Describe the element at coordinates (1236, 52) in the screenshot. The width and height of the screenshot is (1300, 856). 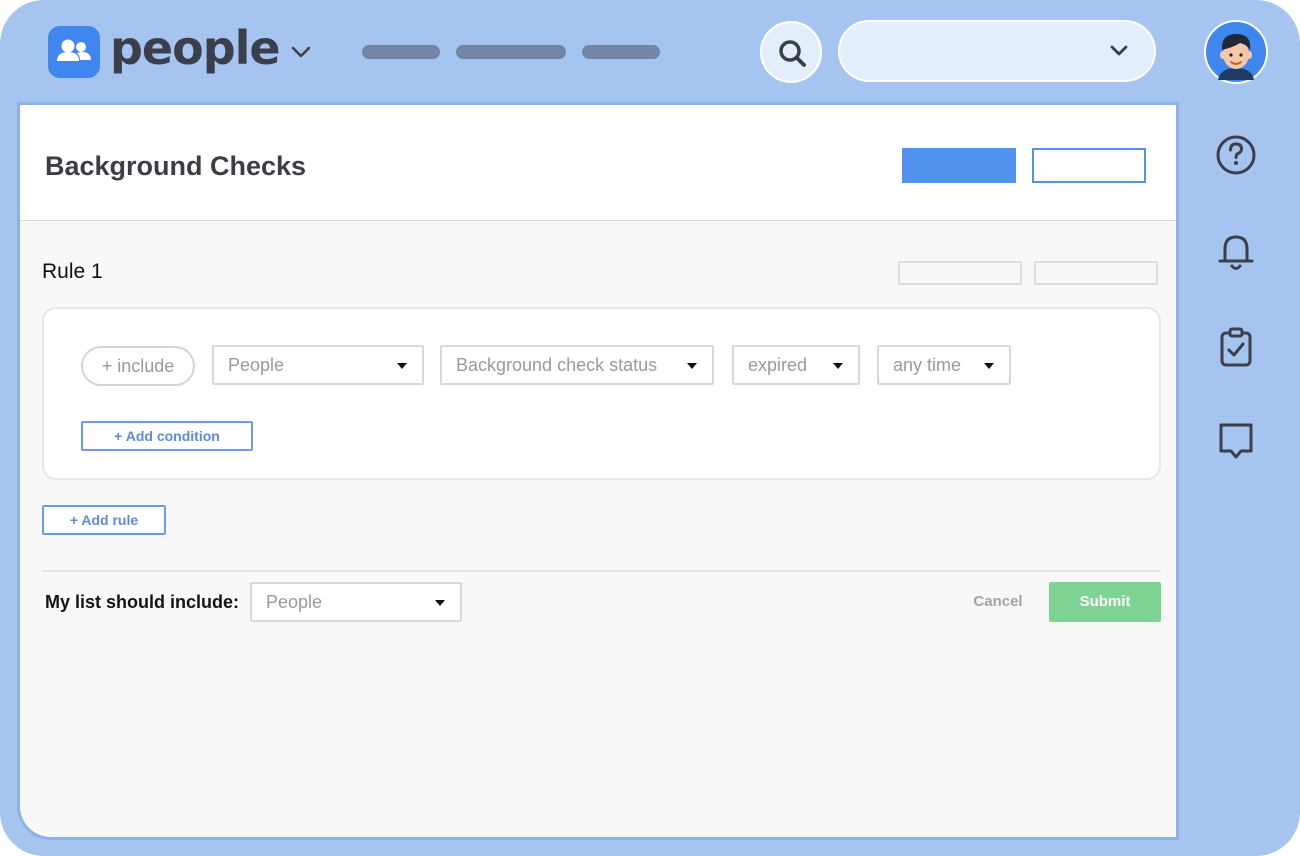
I see `user-avatar` at that location.